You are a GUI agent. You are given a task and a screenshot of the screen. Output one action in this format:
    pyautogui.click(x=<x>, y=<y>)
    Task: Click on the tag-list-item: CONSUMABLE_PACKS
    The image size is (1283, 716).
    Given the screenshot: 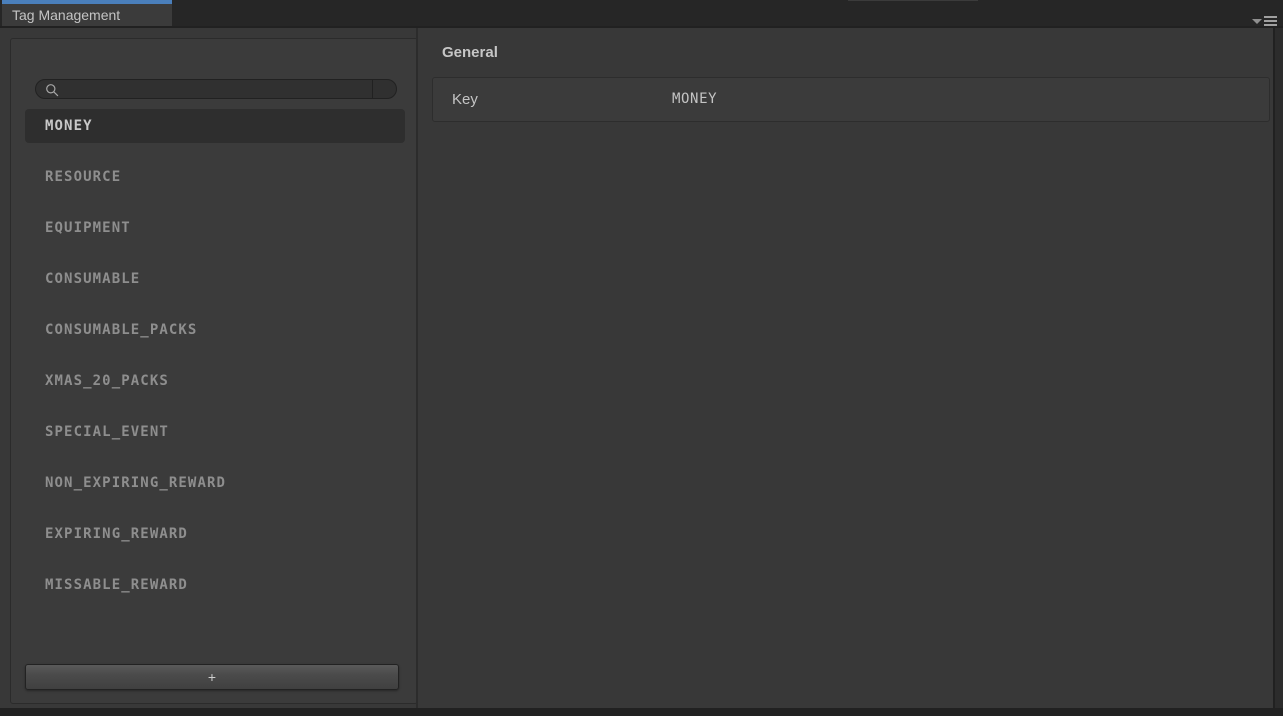 What is the action you would take?
    pyautogui.click(x=215, y=330)
    